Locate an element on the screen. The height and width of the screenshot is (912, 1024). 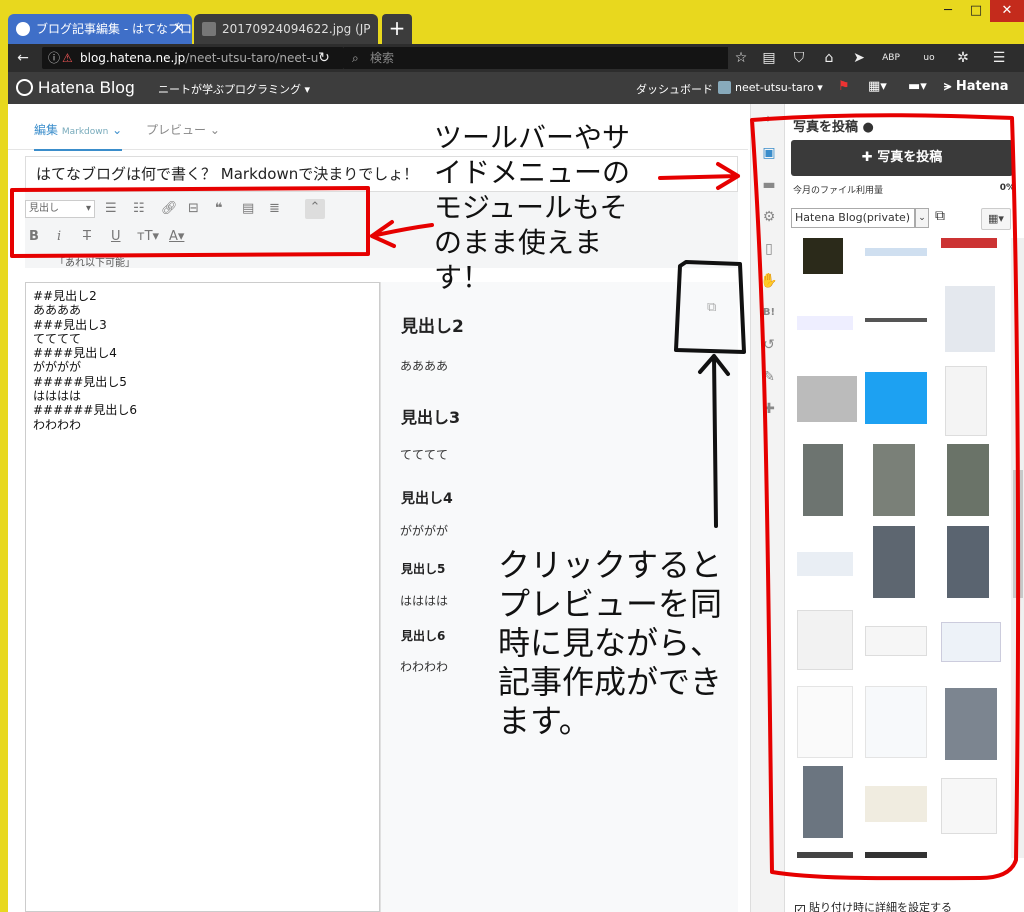
close-tab-icon: ✕ is located at coordinates (178, 29).